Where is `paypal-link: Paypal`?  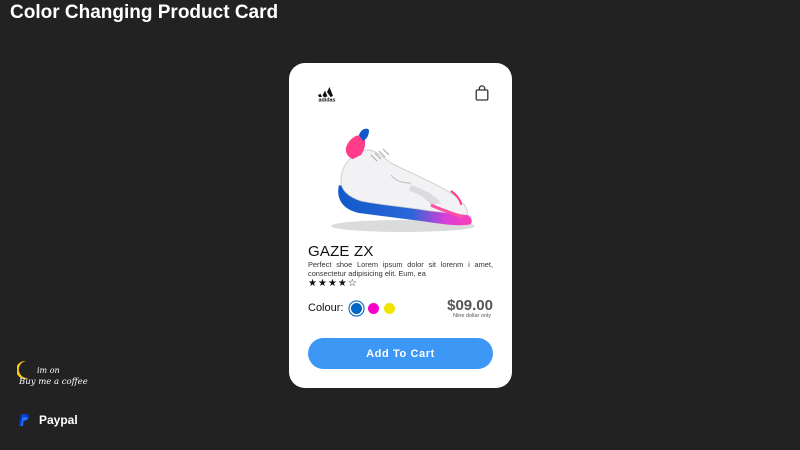
paypal-link: Paypal is located at coordinates (47, 420).